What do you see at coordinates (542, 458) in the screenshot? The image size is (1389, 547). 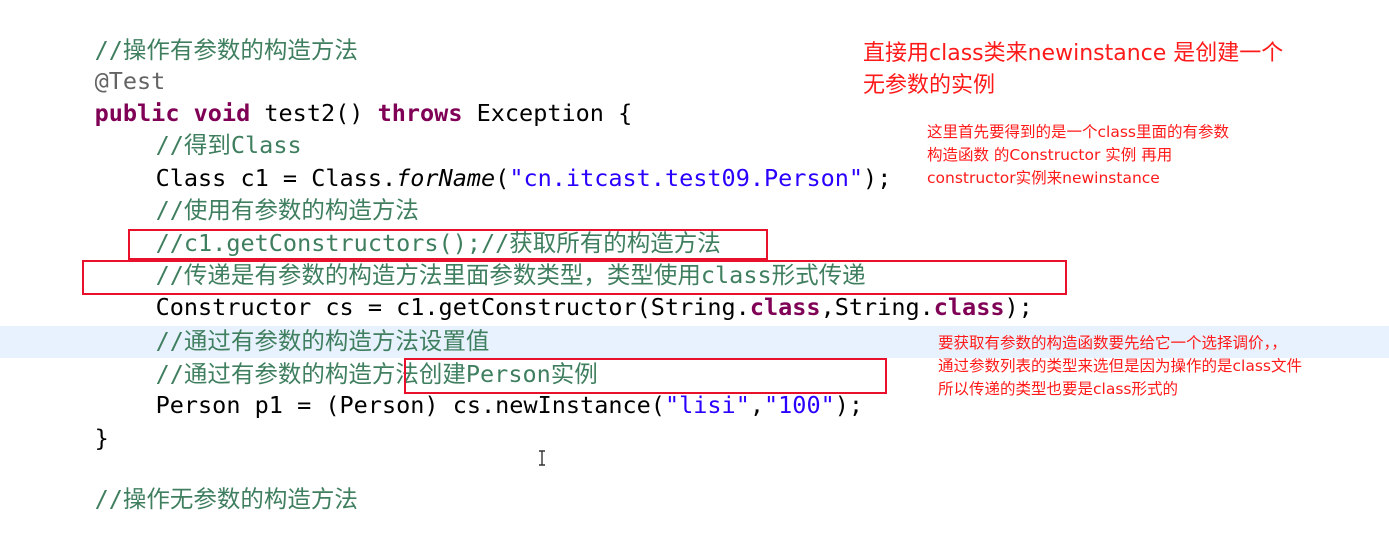 I see `text-cursor-icon` at bounding box center [542, 458].